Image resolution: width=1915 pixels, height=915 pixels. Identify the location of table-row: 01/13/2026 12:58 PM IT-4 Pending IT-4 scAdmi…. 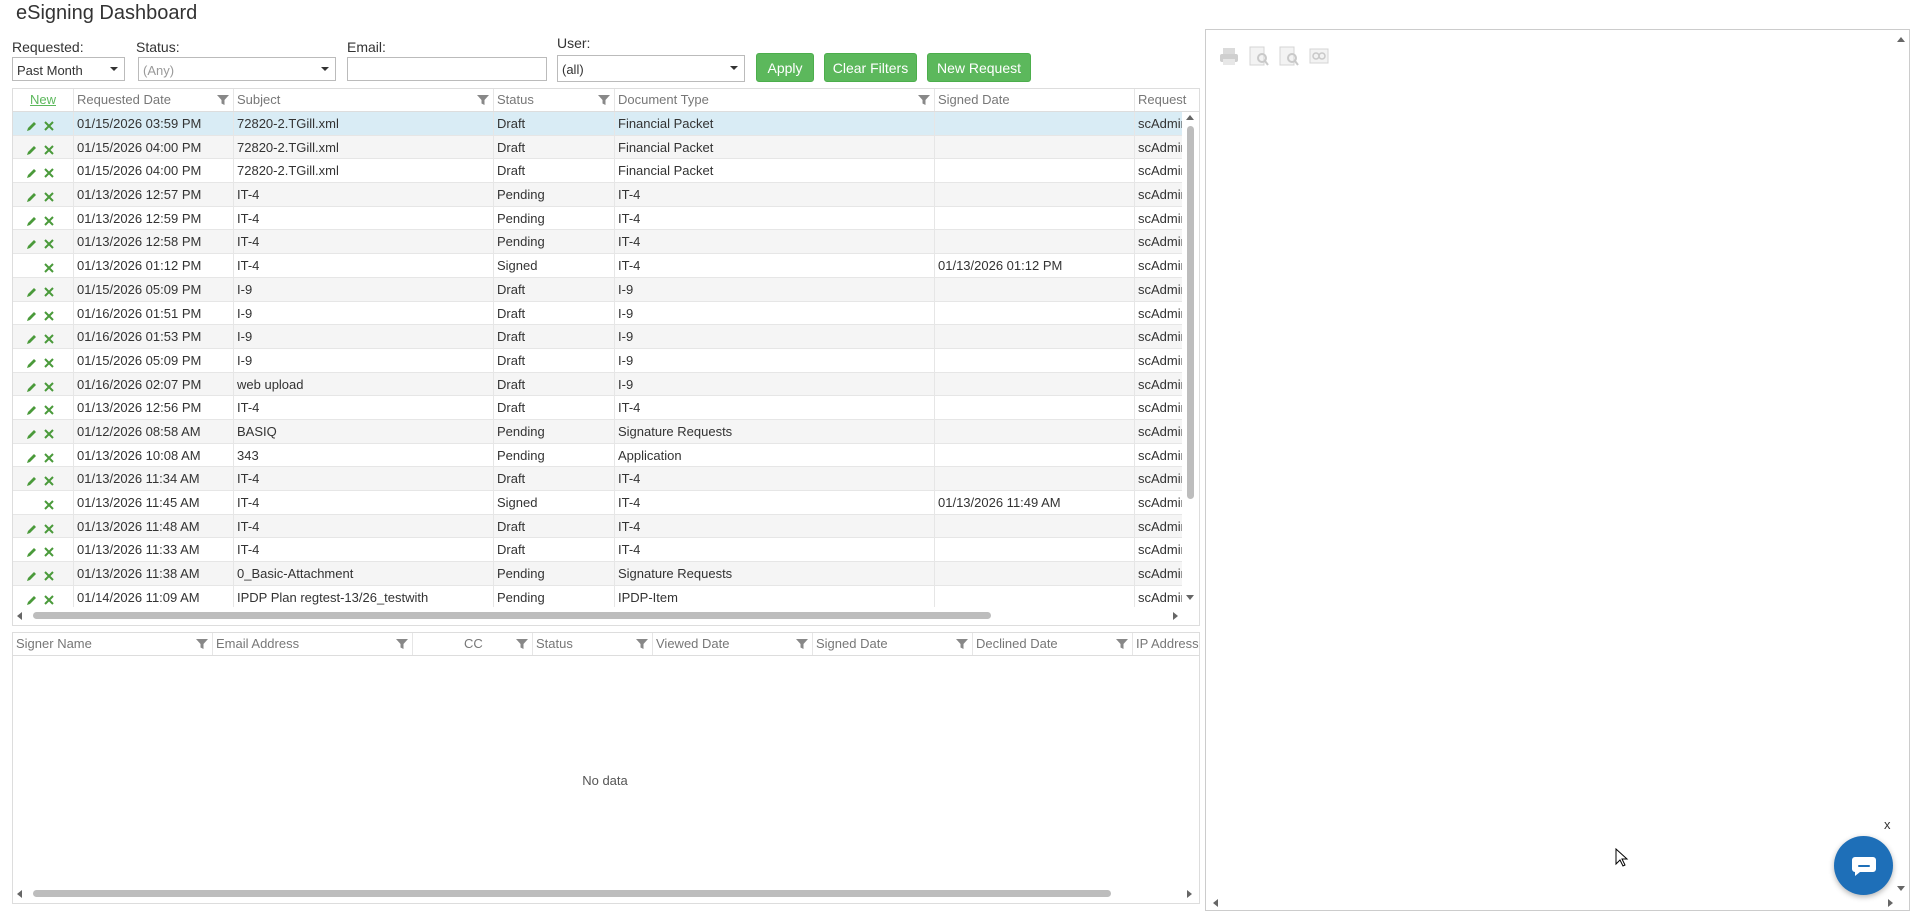
(600, 242).